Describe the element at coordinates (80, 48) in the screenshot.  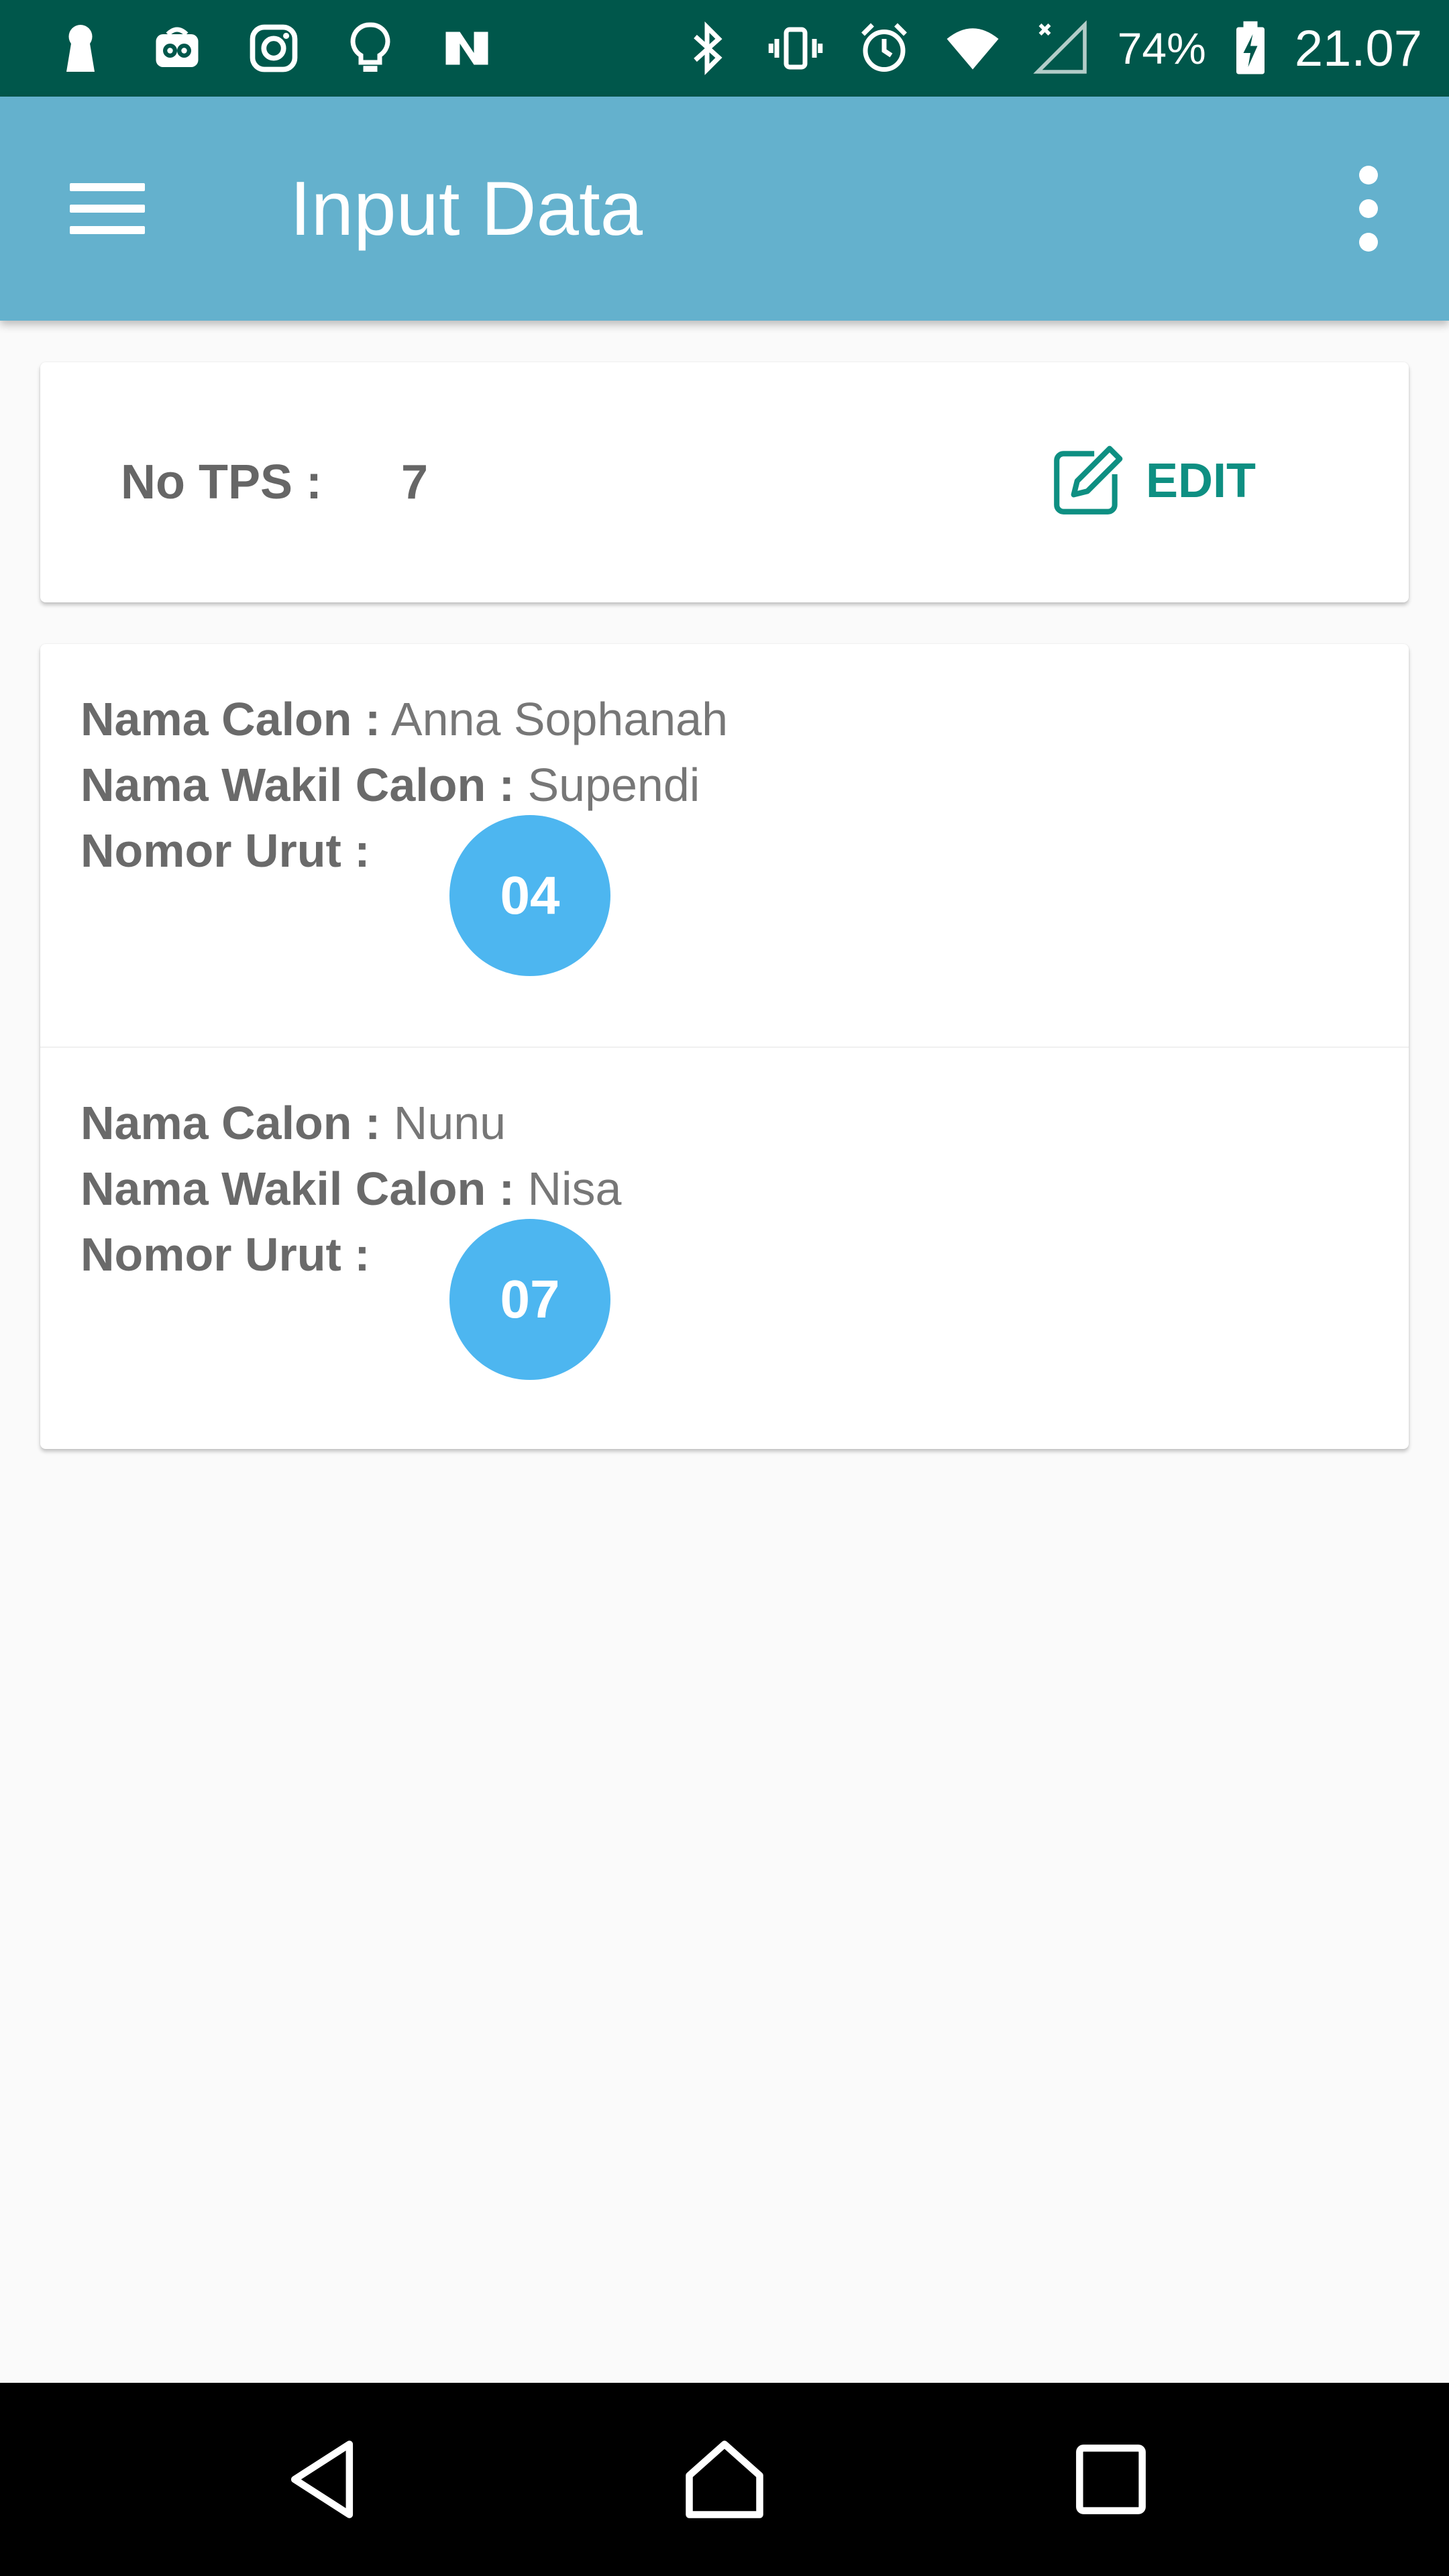
I see `keyhole-icon` at that location.